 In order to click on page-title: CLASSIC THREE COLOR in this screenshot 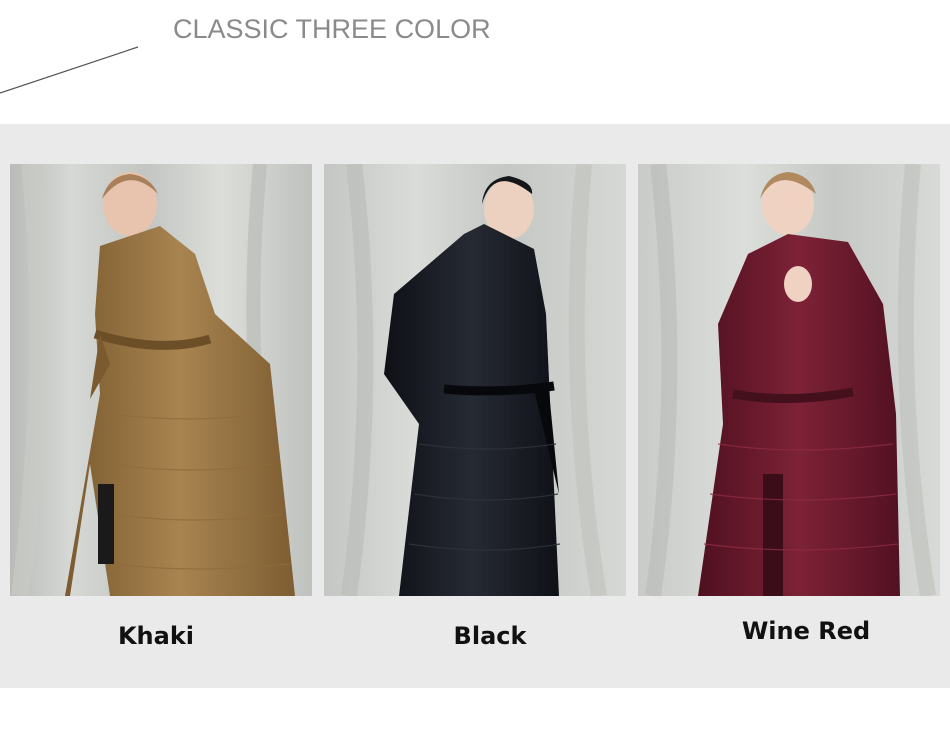, I will do `click(332, 29)`.